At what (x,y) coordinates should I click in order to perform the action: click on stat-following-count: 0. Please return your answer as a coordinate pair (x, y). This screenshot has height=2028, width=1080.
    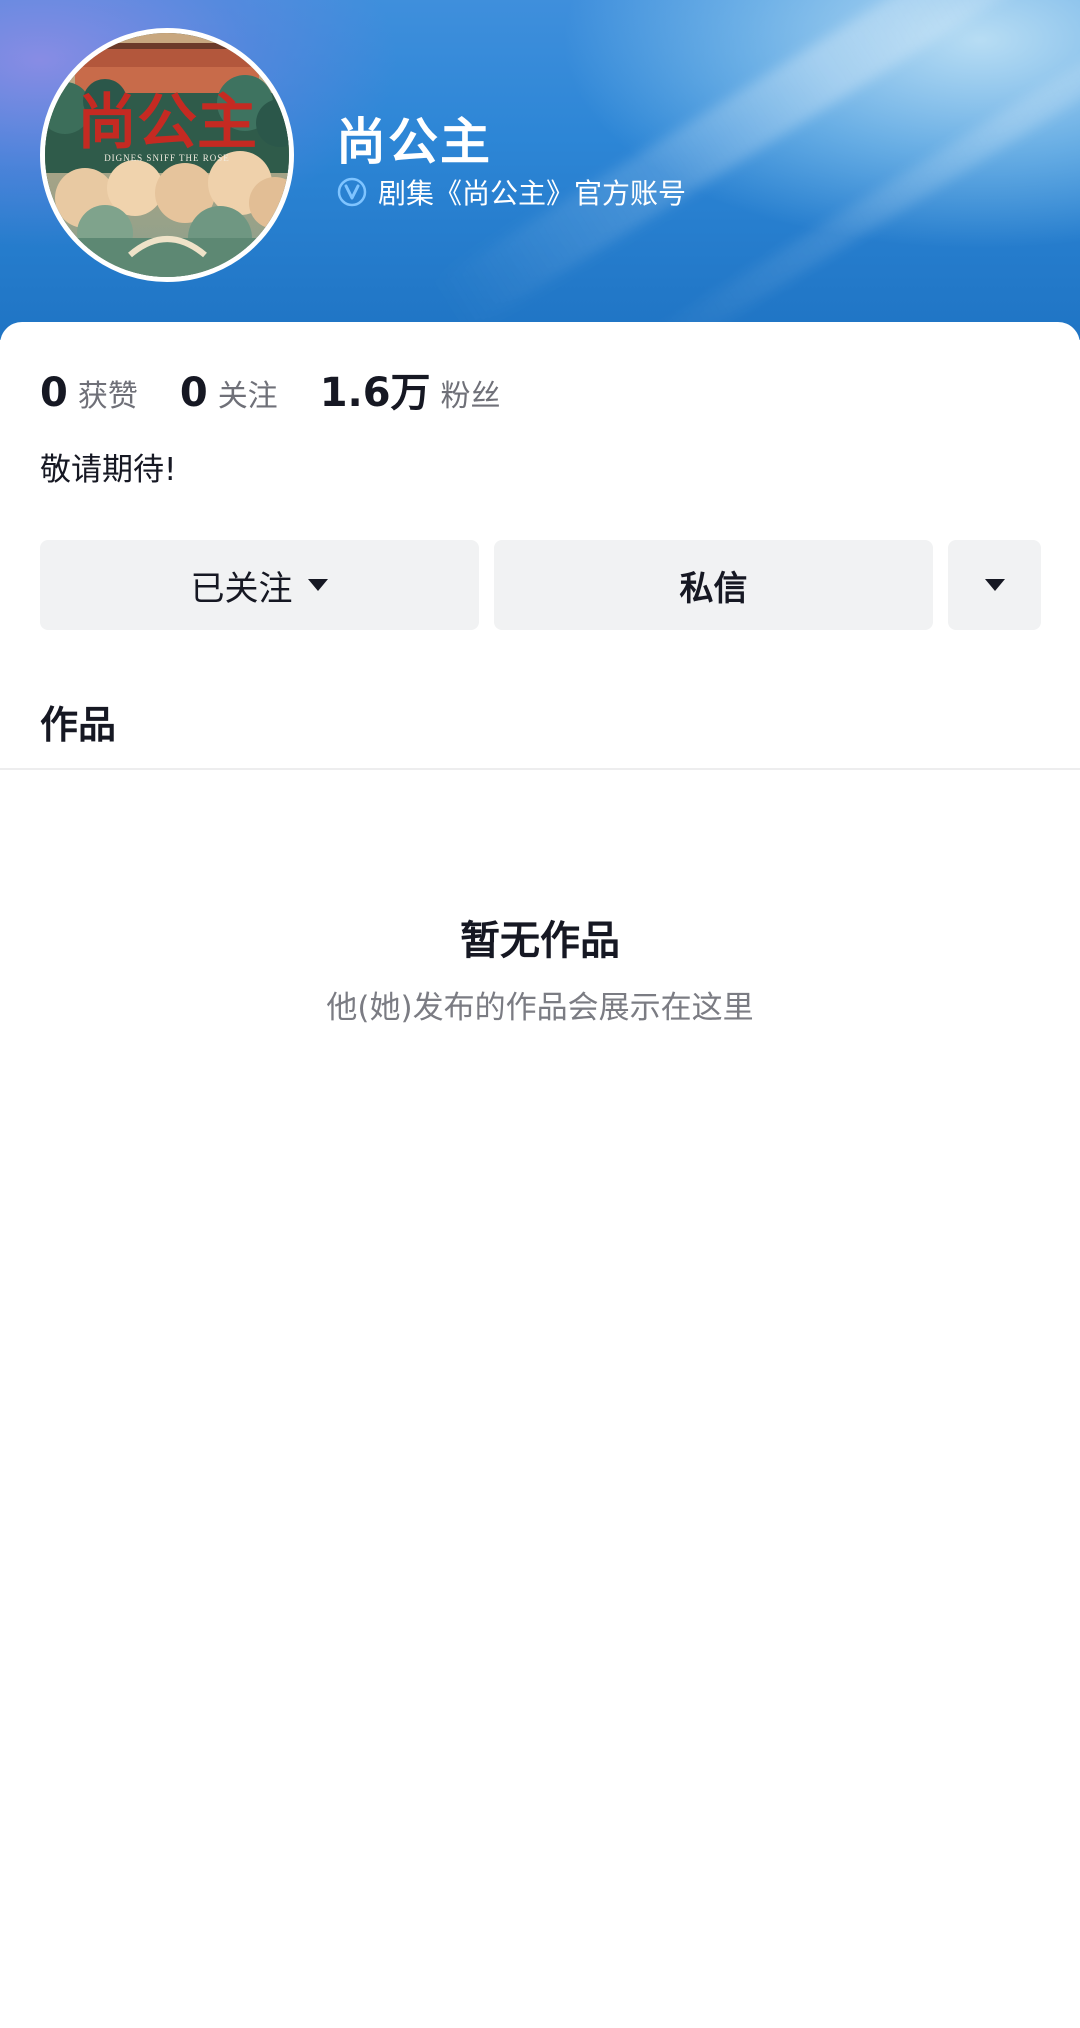
    Looking at the image, I should click on (193, 393).